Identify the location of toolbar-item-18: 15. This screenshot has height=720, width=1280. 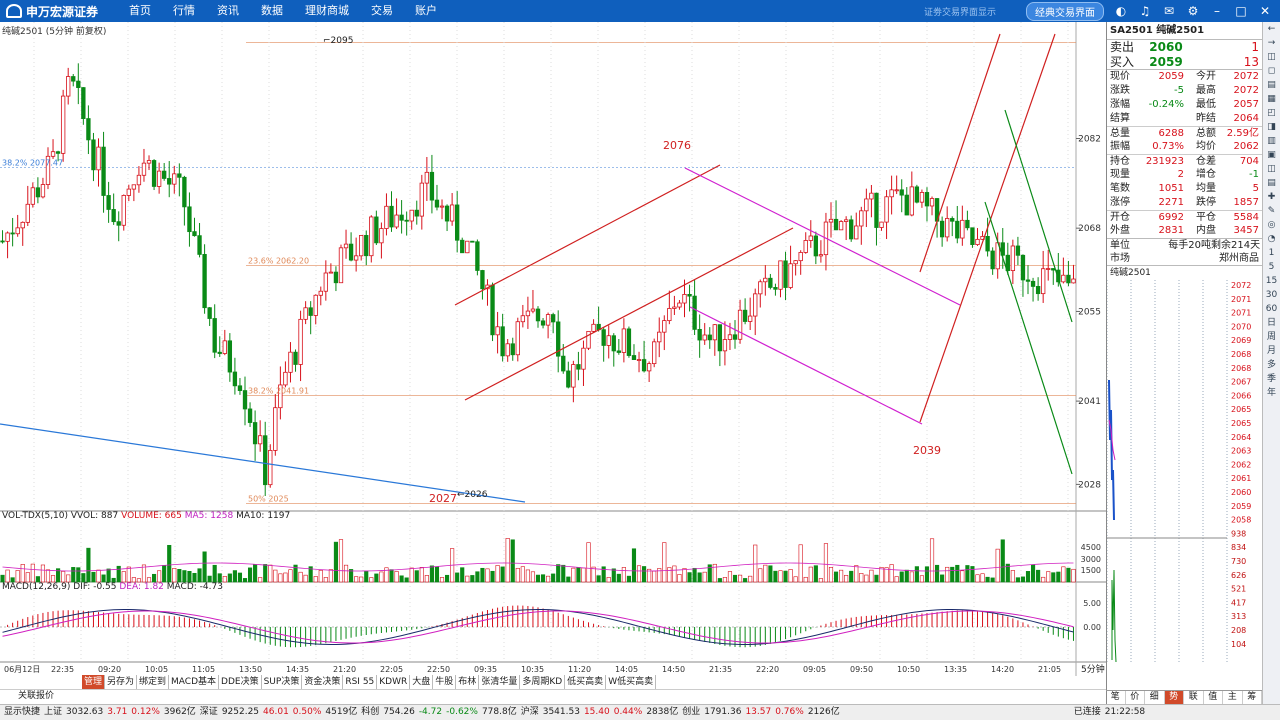
(1271, 281).